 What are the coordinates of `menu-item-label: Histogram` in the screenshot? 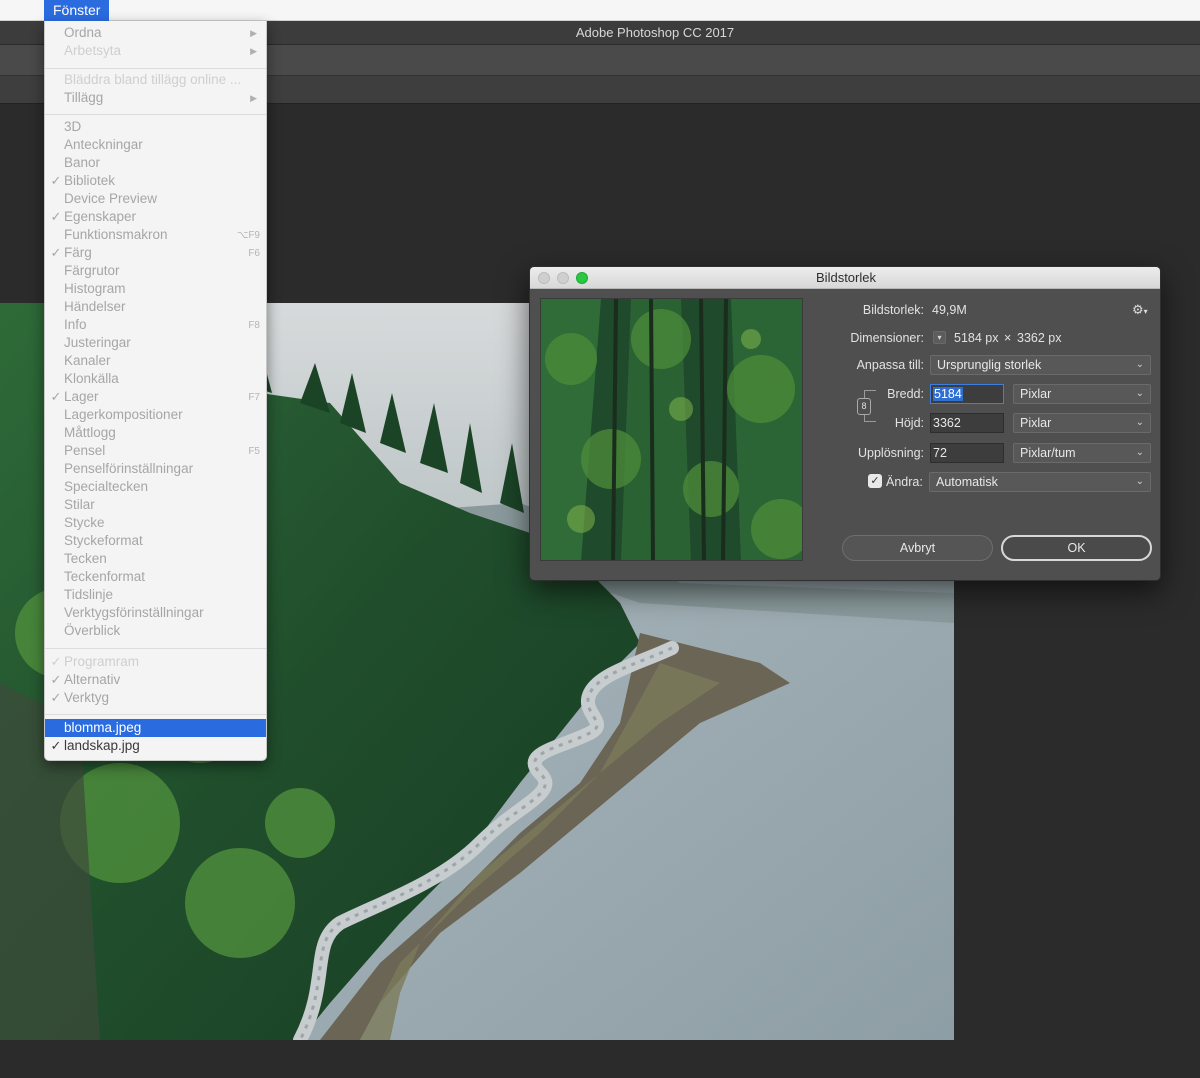 It's located at (95, 288).